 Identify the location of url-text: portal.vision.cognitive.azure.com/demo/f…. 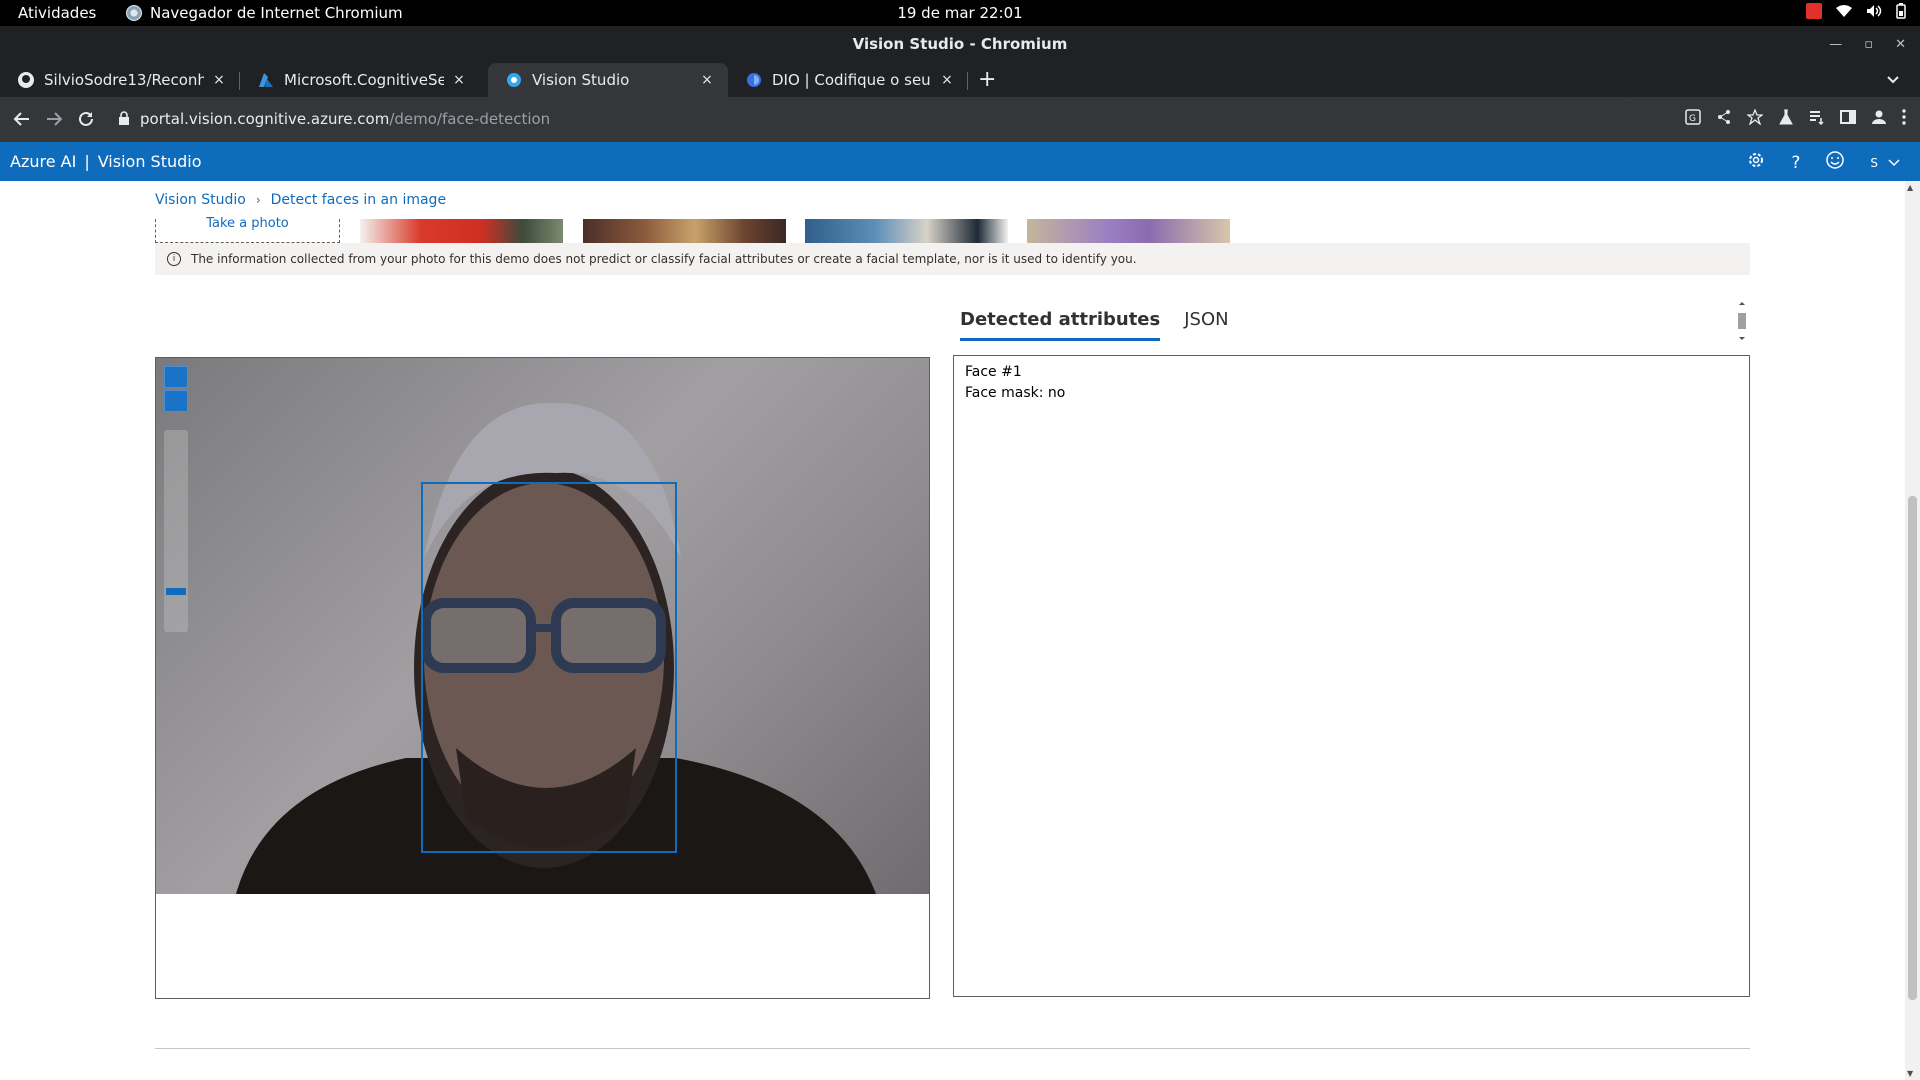
(345, 119).